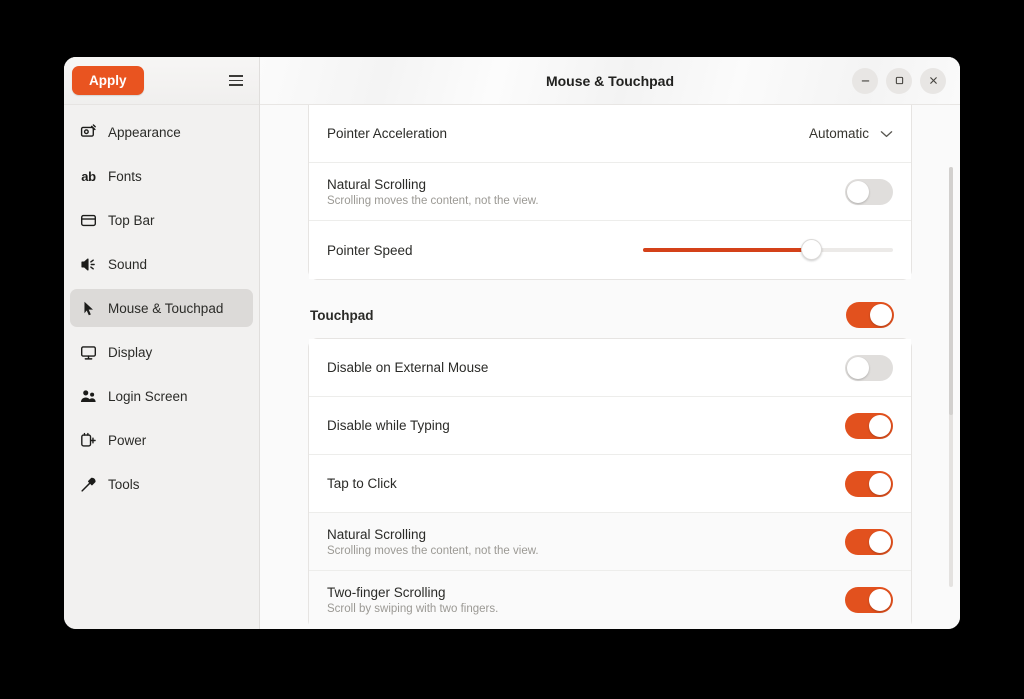  What do you see at coordinates (148, 396) in the screenshot?
I see `sidebar-item-label: Login Screen` at bounding box center [148, 396].